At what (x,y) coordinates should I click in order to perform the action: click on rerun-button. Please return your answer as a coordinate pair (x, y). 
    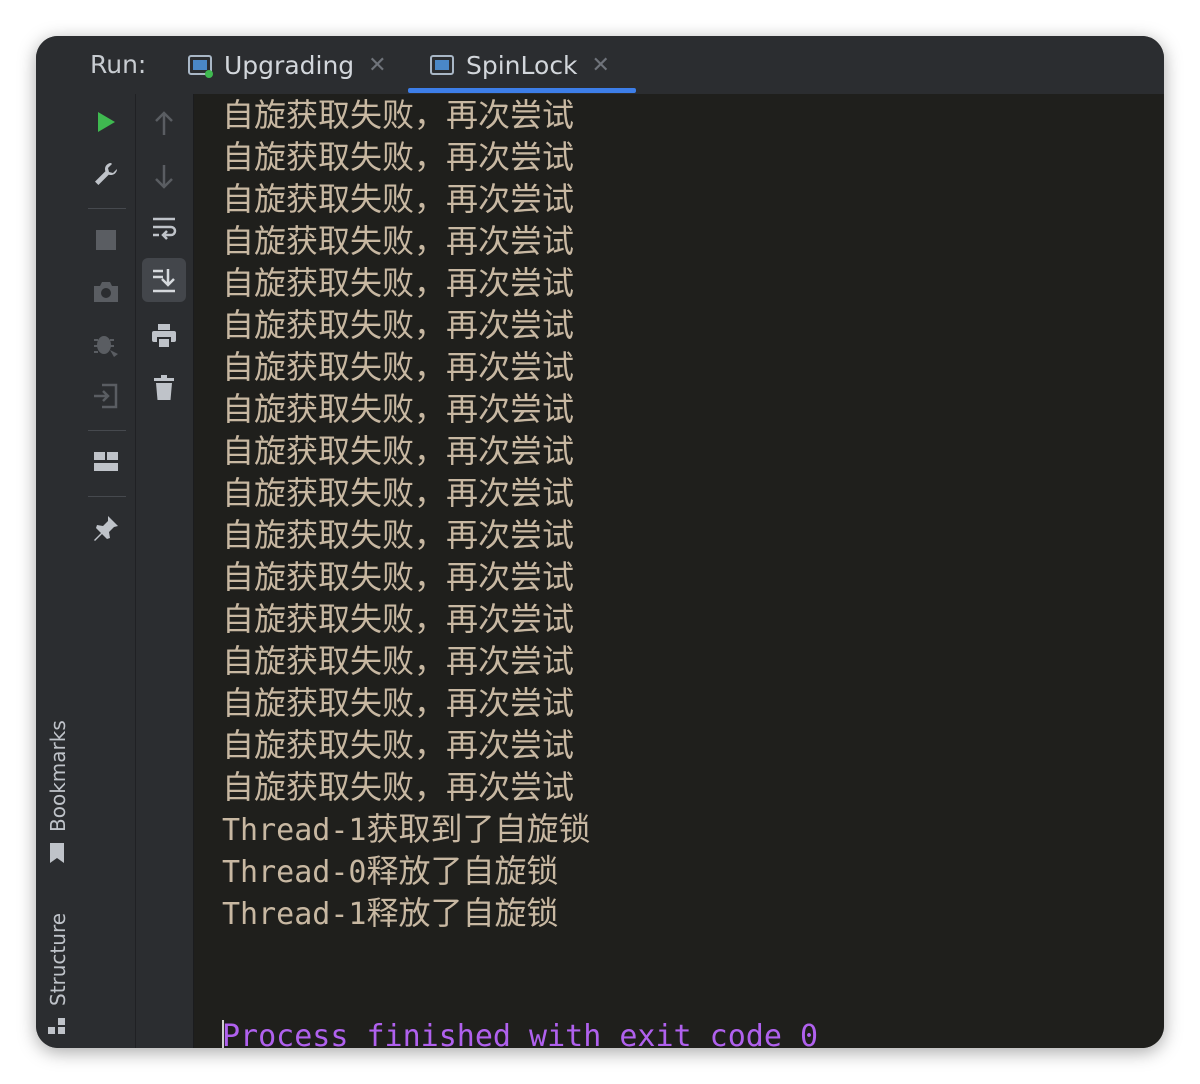
    Looking at the image, I should click on (106, 122).